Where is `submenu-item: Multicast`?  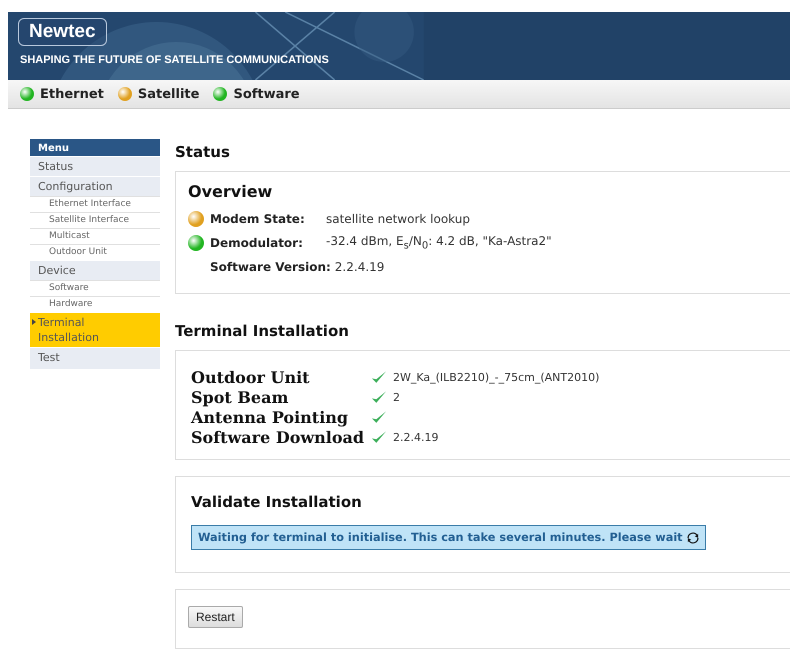
submenu-item: Multicast is located at coordinates (95, 236).